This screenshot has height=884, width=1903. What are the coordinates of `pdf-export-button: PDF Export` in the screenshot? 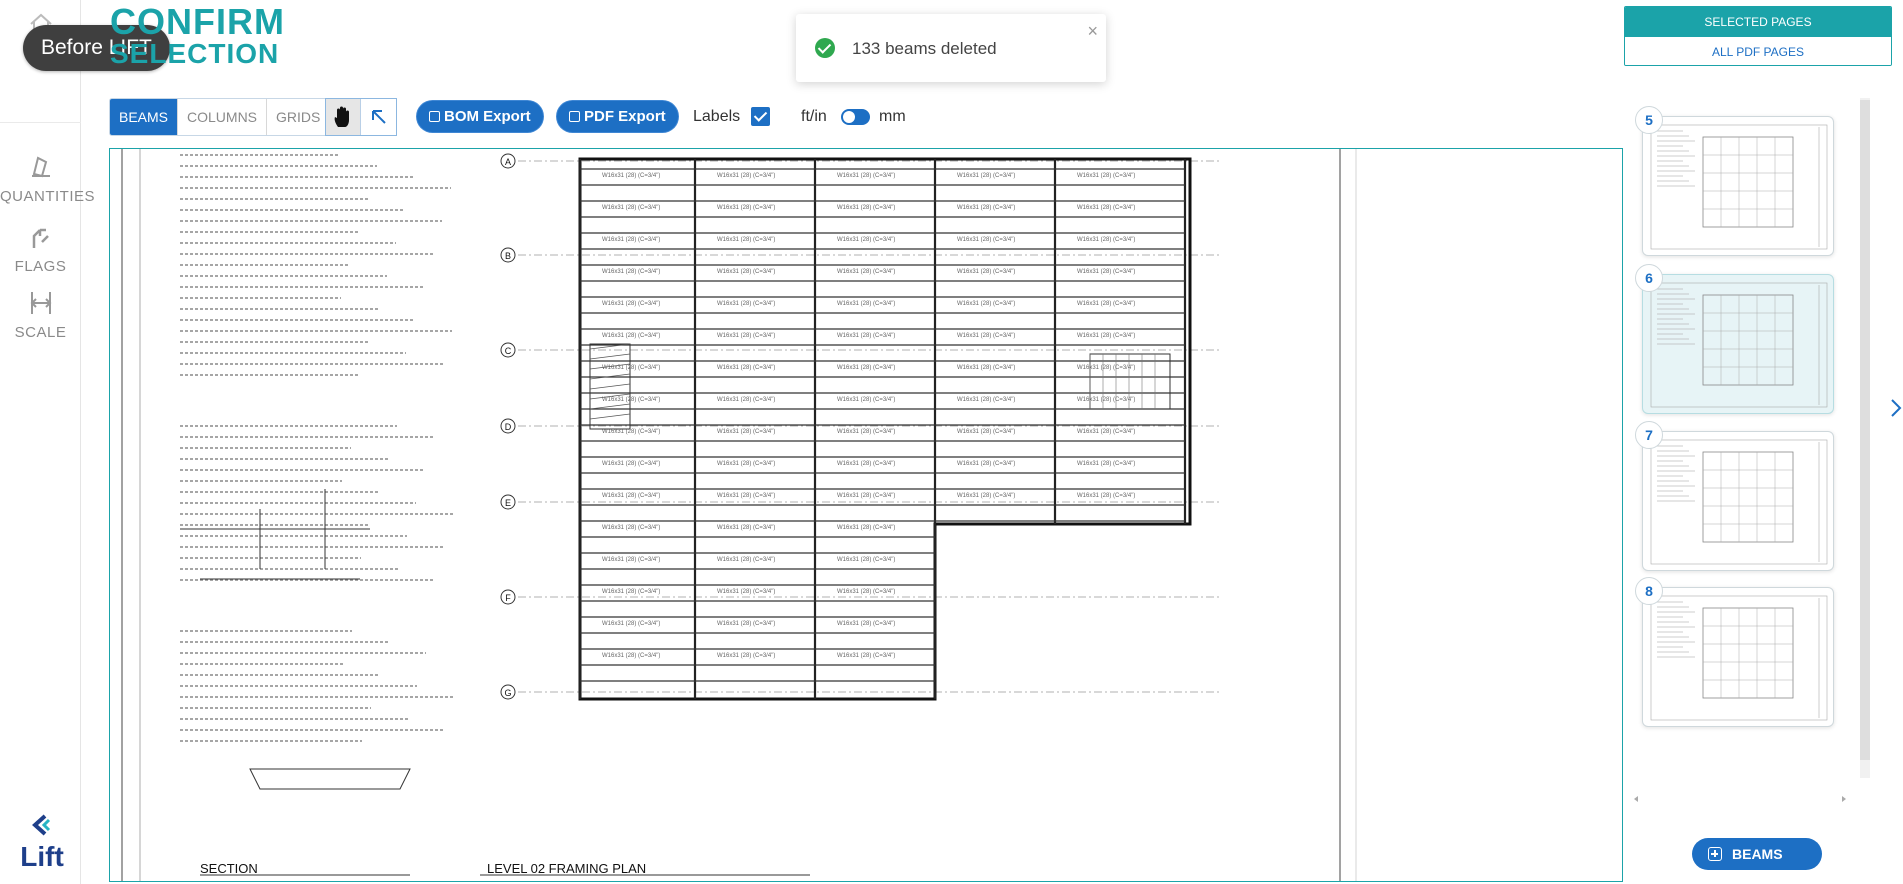 It's located at (617, 116).